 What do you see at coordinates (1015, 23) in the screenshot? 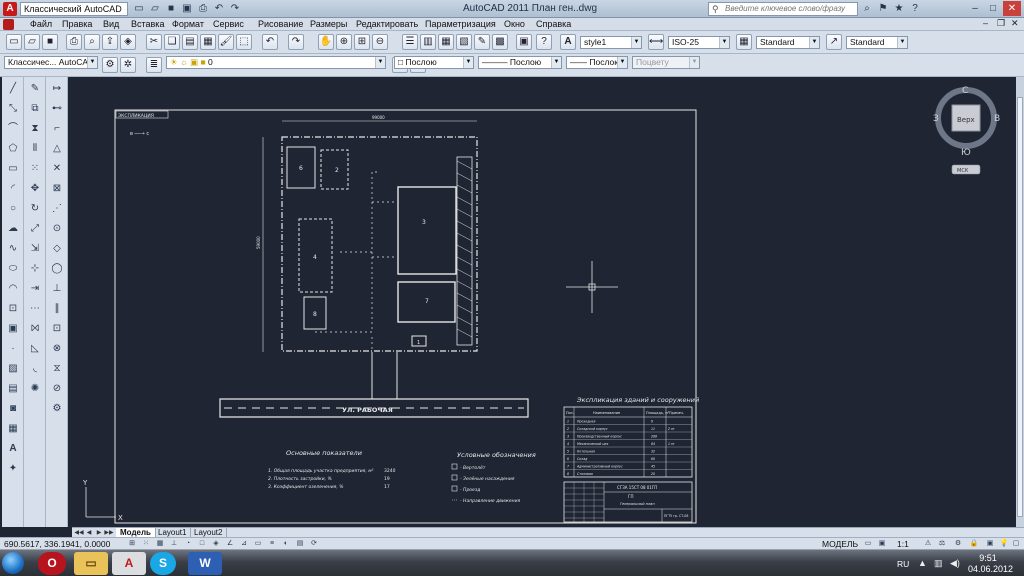
I see `doc-close-button: ✕` at bounding box center [1015, 23].